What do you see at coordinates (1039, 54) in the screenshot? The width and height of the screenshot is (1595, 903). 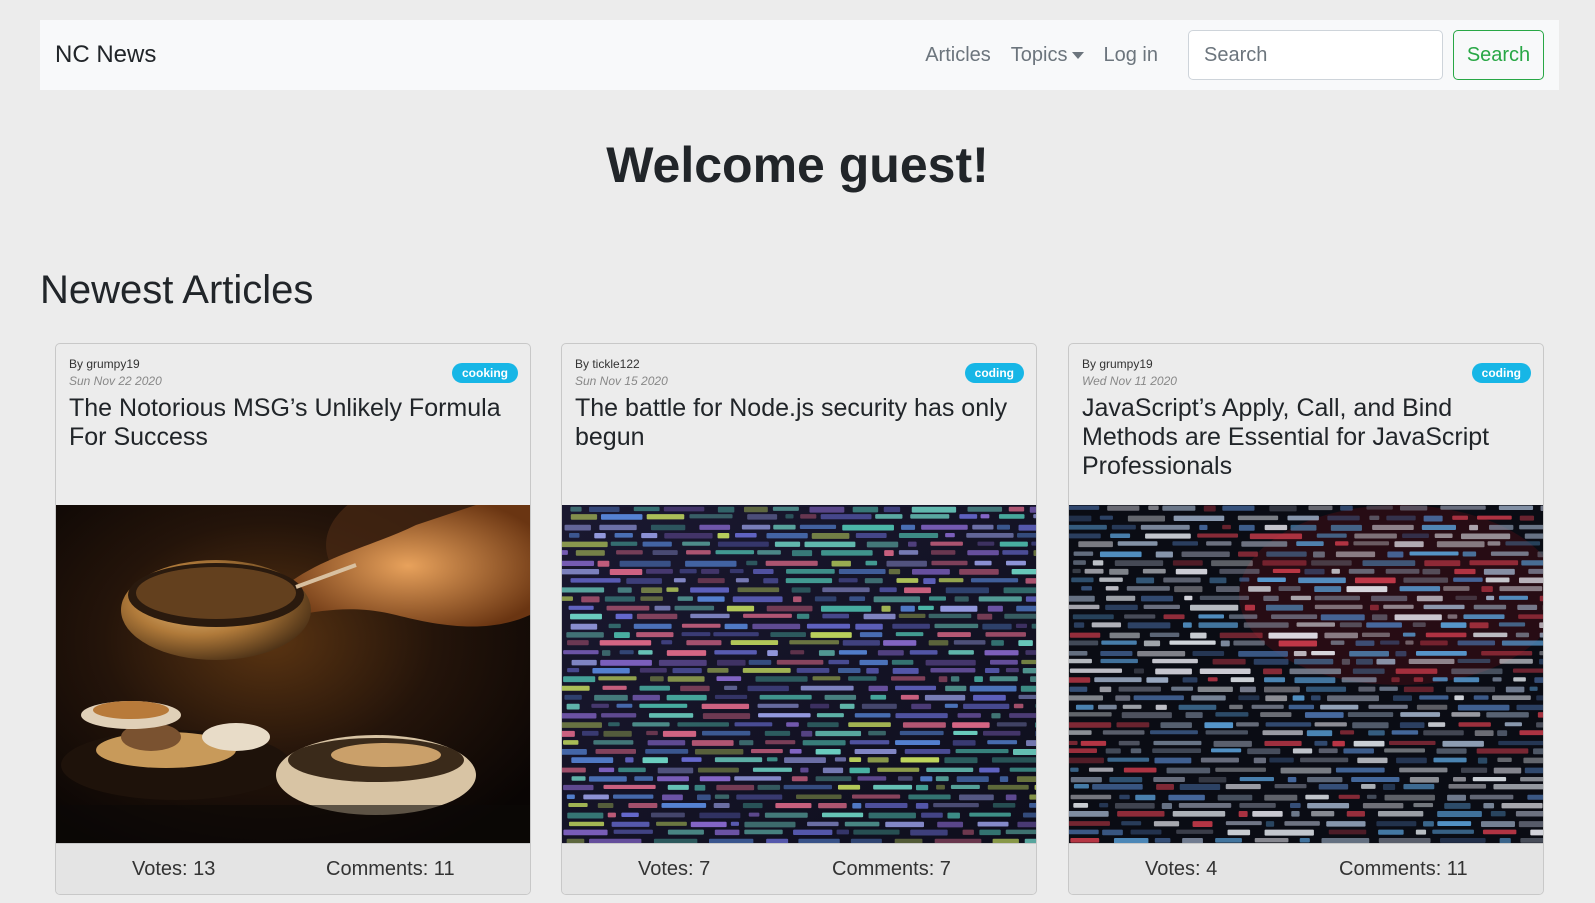 I see `nav-topics-label: Topics` at bounding box center [1039, 54].